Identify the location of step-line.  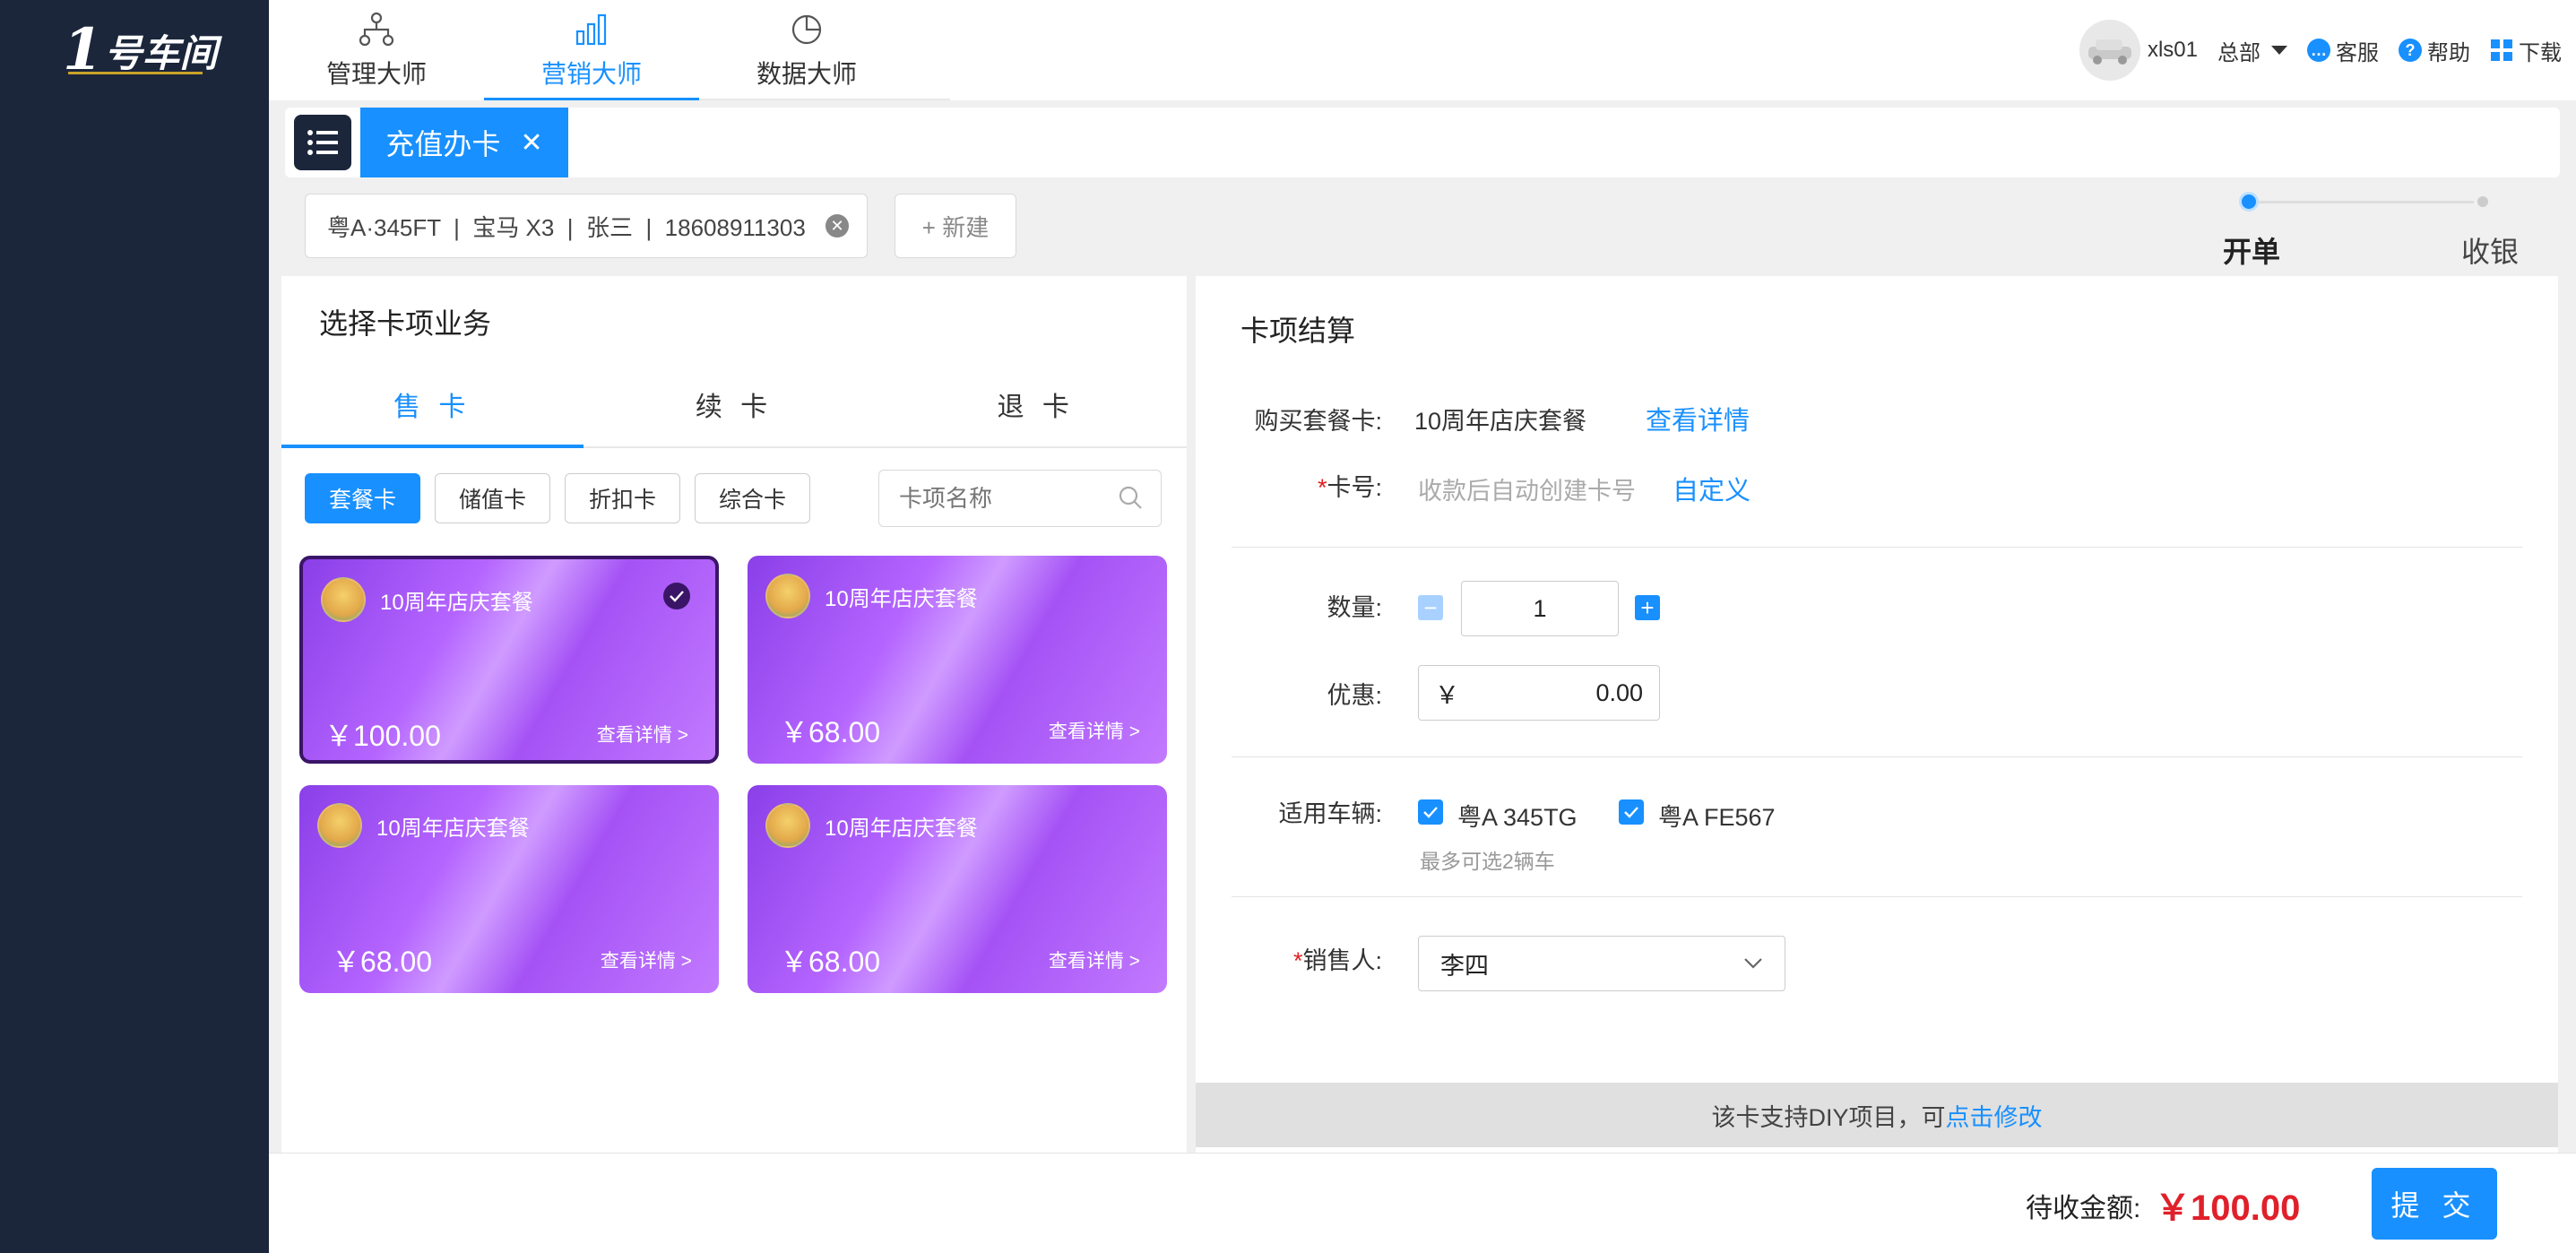
(2362, 202).